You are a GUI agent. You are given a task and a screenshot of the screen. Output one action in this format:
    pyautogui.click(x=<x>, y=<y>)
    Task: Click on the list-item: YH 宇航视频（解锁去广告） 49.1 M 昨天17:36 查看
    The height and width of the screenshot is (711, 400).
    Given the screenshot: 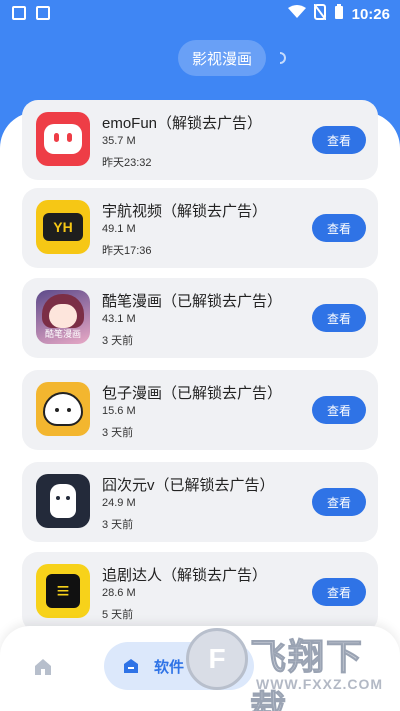 What is the action you would take?
    pyautogui.click(x=200, y=228)
    